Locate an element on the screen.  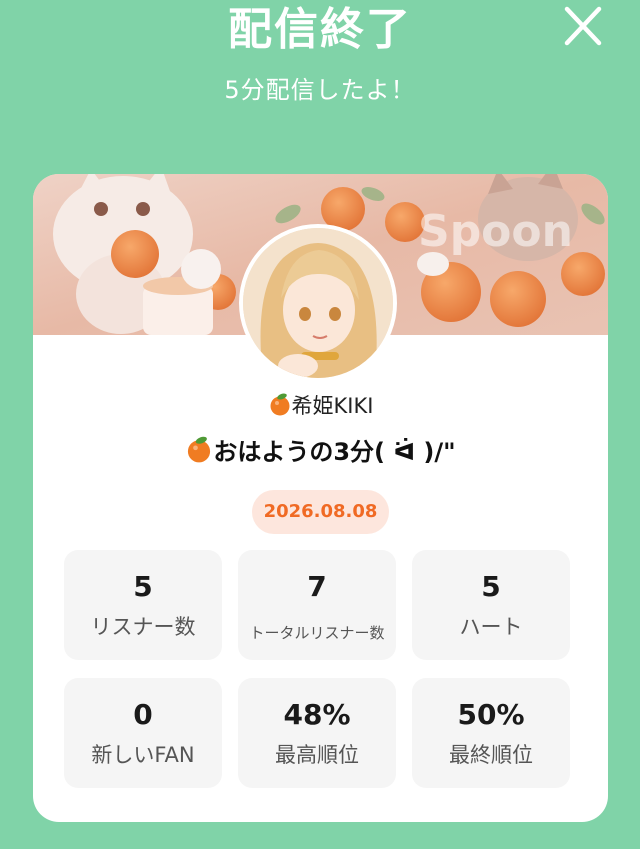
live-title: おはようの3分( ᐛ )/" is located at coordinates (320, 452).